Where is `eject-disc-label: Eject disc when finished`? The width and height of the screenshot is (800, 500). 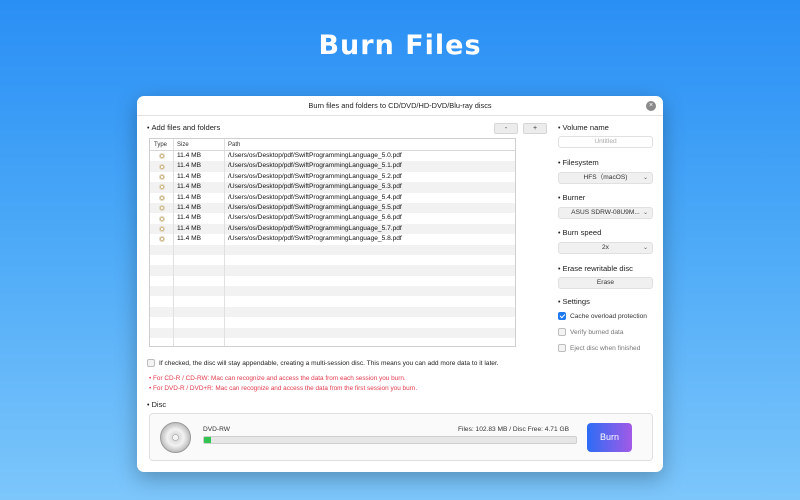
eject-disc-label: Eject disc when finished is located at coordinates (605, 348).